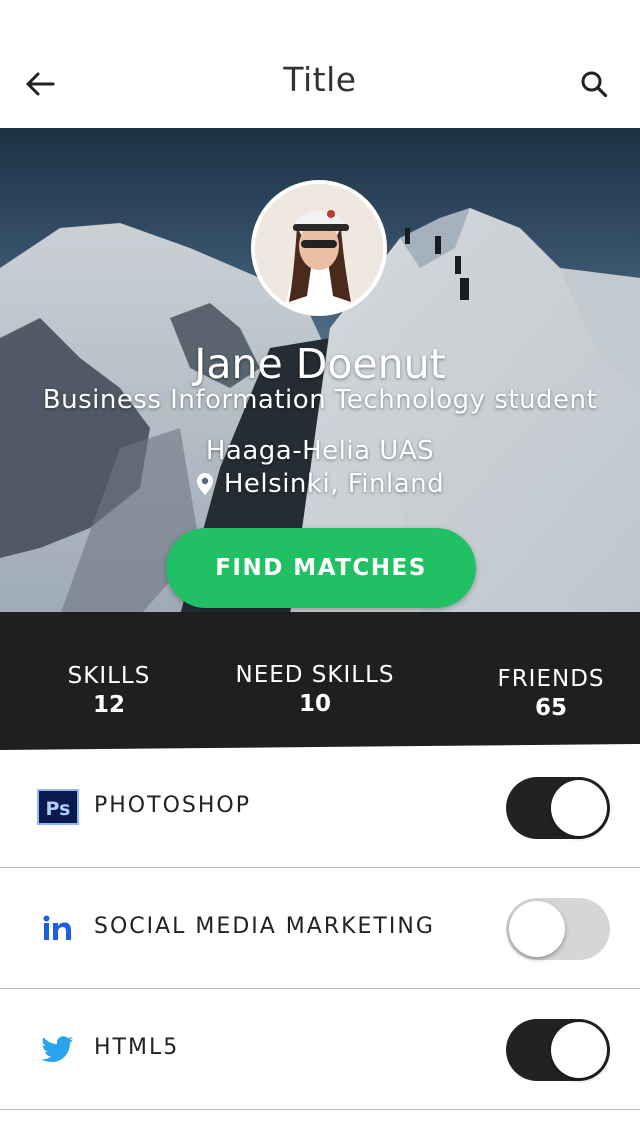 This screenshot has width=640, height=1136. I want to click on profile-location: Helsinki, Finland, so click(320, 484).